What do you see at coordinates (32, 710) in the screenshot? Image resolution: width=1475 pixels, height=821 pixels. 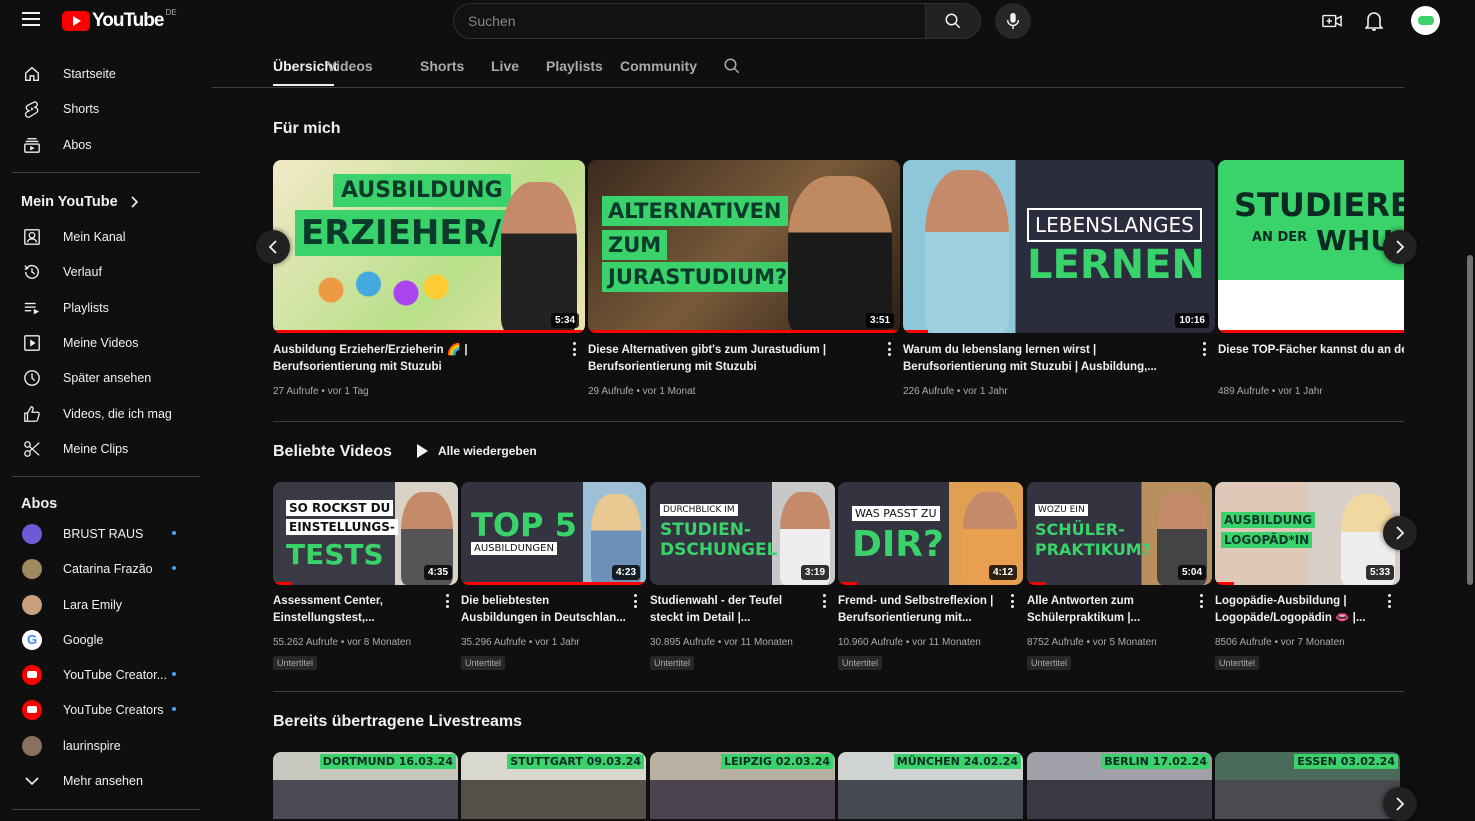 I see `youtube-icon` at bounding box center [32, 710].